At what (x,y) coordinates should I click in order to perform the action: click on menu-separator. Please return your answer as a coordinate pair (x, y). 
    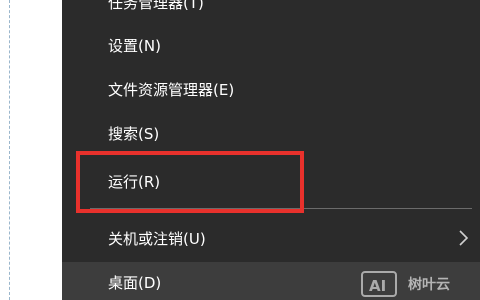
    Looking at the image, I should click on (281, 208).